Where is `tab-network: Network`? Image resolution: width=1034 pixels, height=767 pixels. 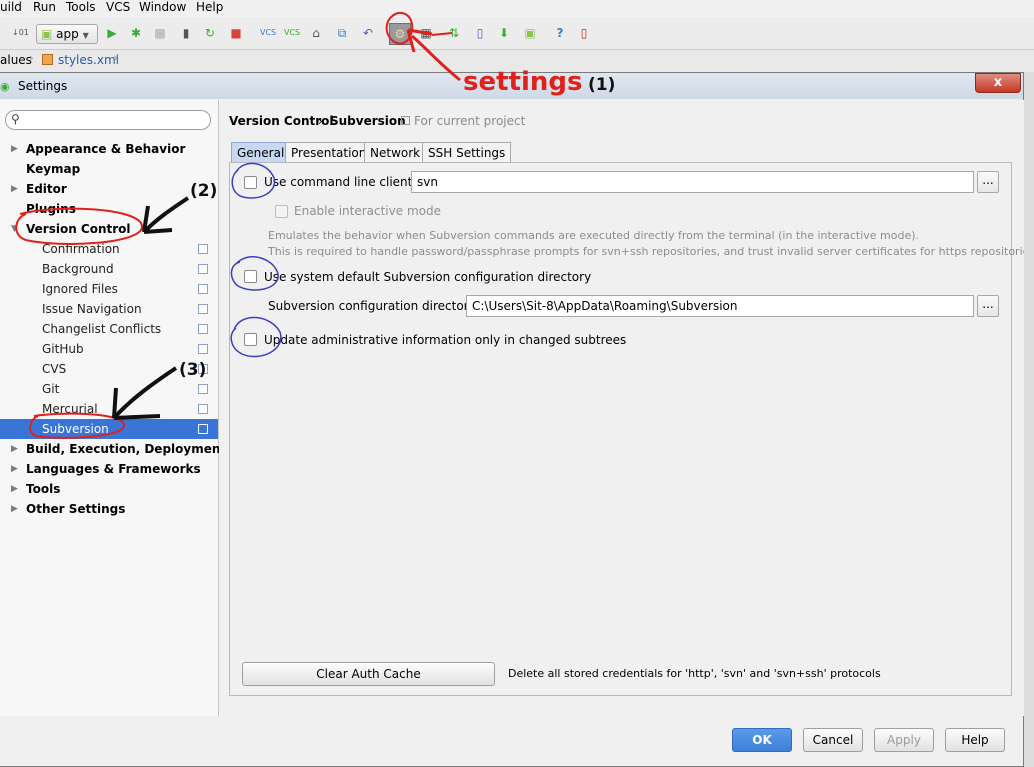
tab-network: Network is located at coordinates (395, 152).